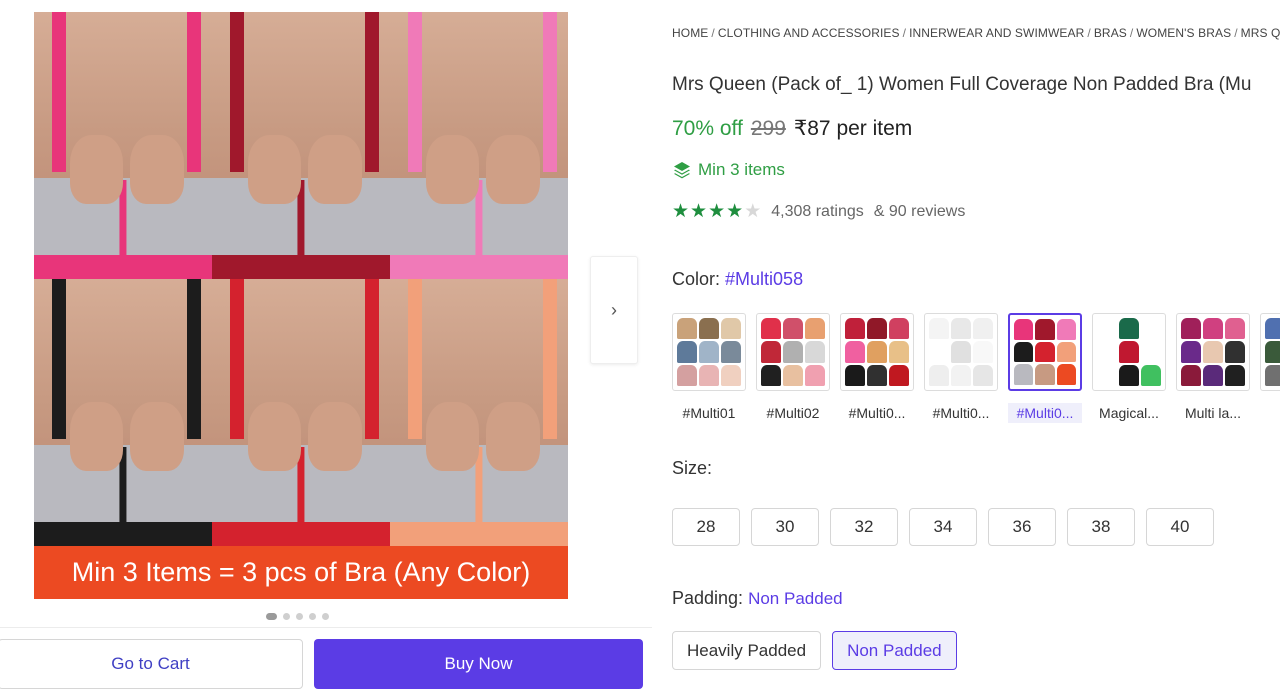 The image size is (1280, 698). Describe the element at coordinates (894, 650) in the screenshot. I see `padding-option: Non Padded` at that location.